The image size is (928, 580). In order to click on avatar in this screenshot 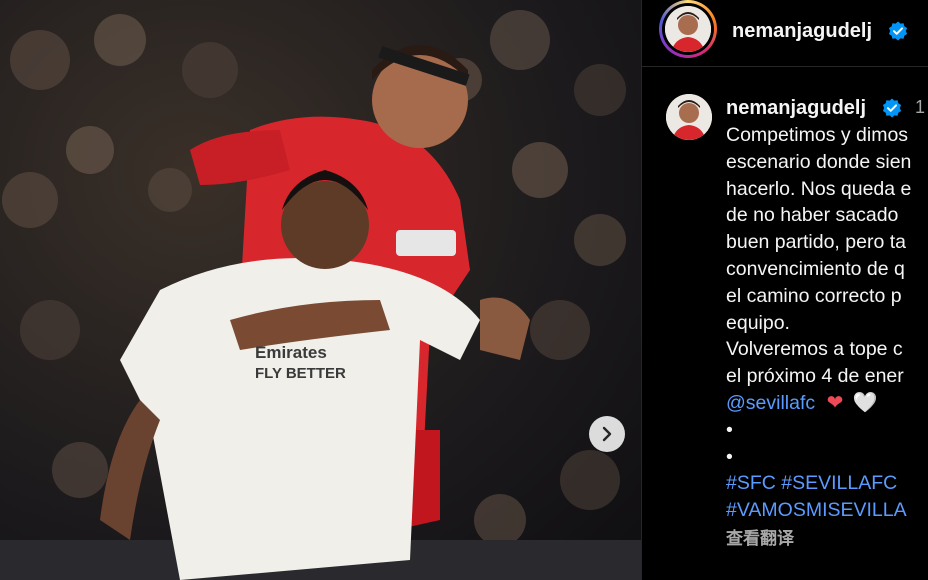, I will do `click(688, 29)`.